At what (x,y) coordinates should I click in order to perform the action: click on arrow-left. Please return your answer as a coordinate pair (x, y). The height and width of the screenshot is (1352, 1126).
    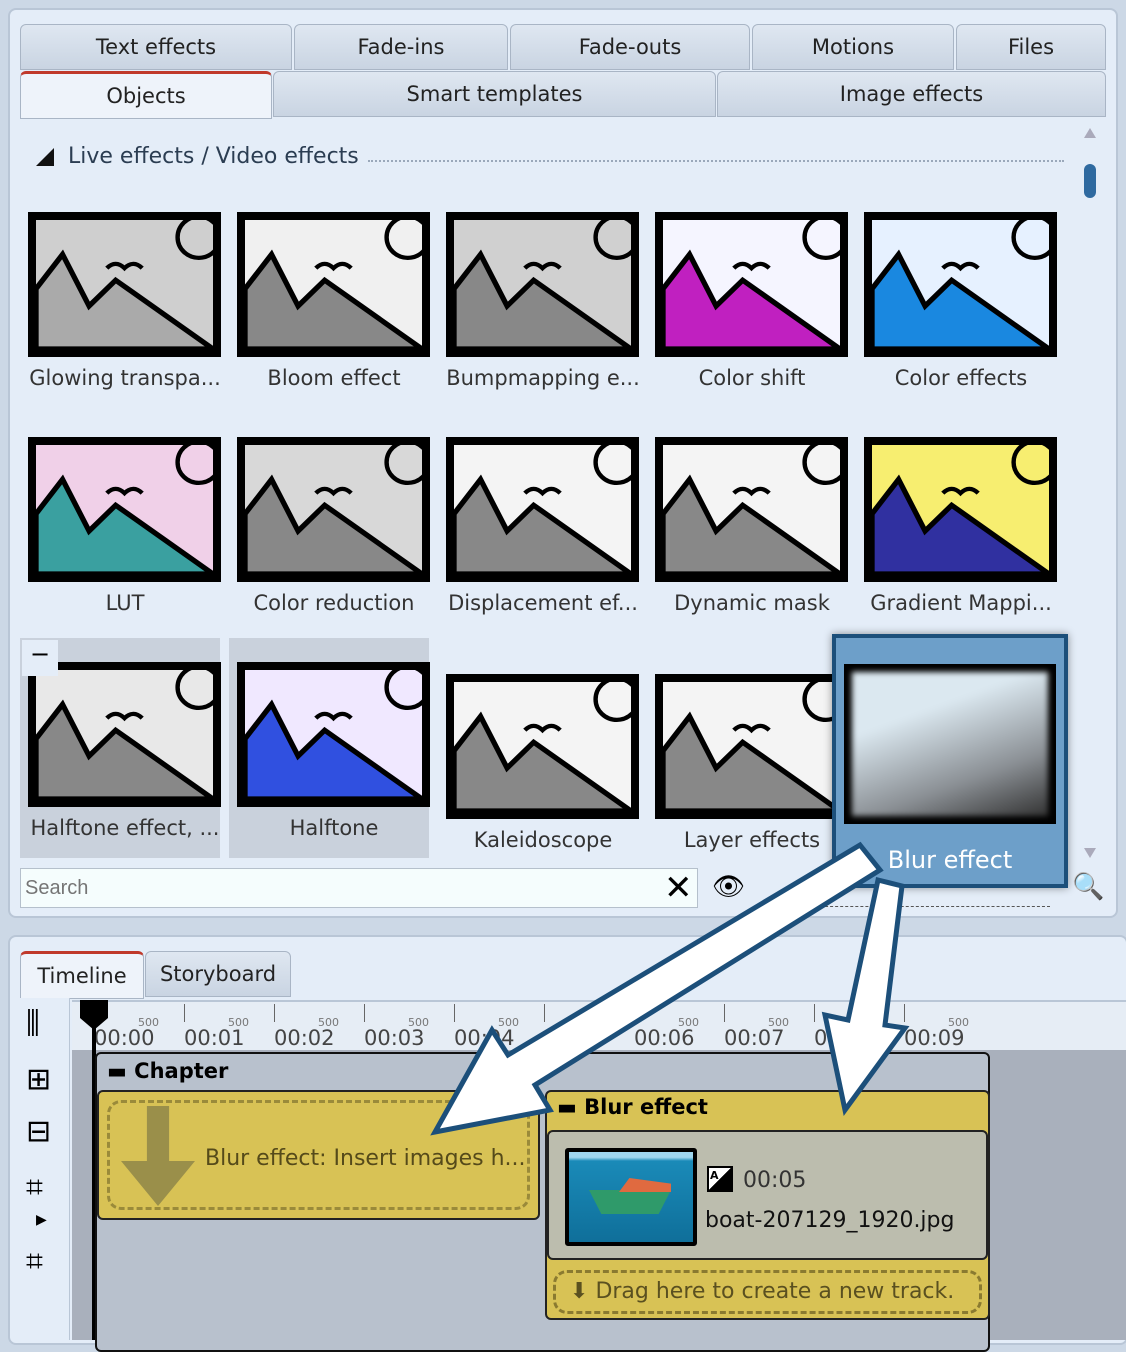
    Looking at the image, I should click on (657, 988).